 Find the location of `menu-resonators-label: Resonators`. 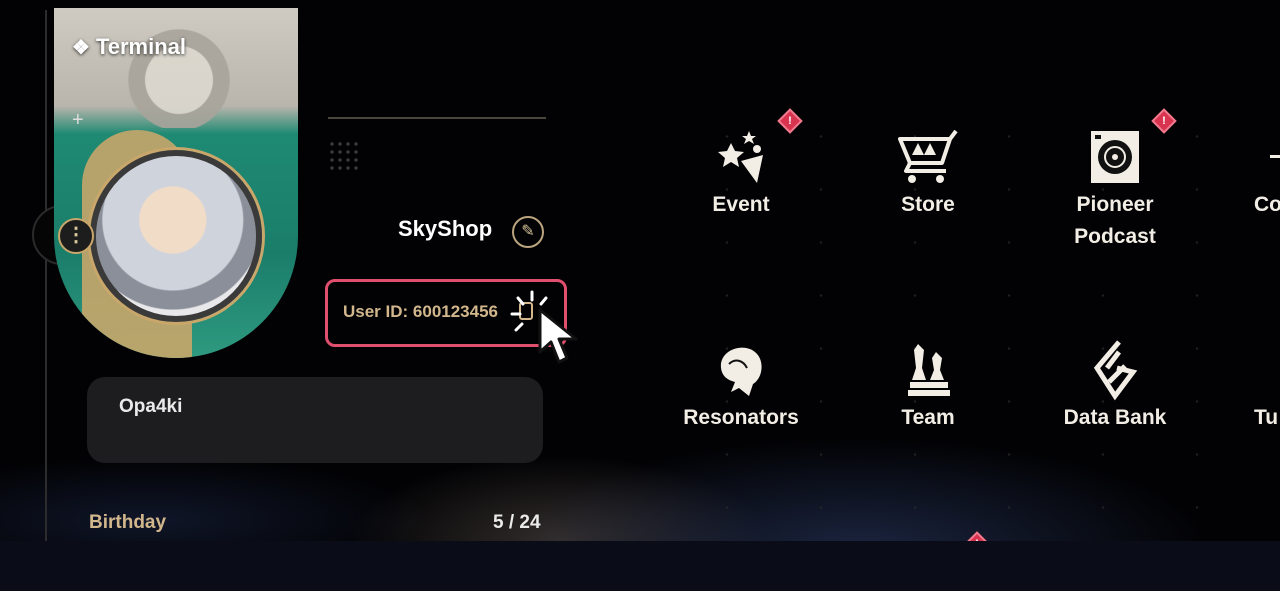

menu-resonators-label: Resonators is located at coordinates (741, 417).